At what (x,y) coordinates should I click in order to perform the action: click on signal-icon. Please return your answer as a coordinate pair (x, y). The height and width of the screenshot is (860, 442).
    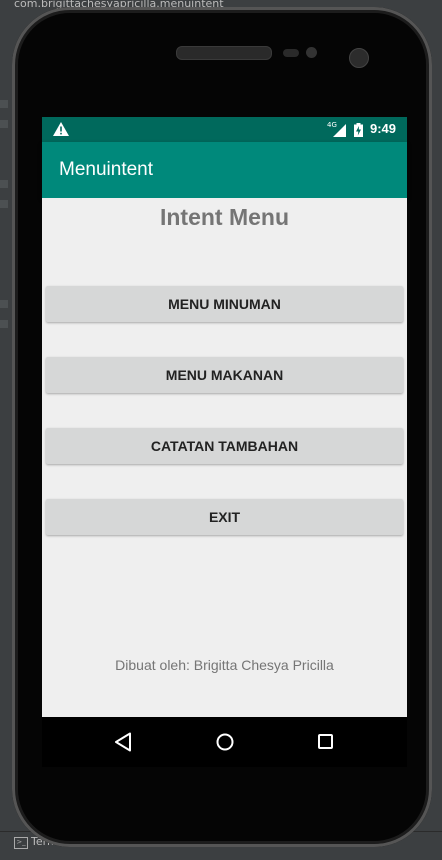
    Looking at the image, I should click on (339, 130).